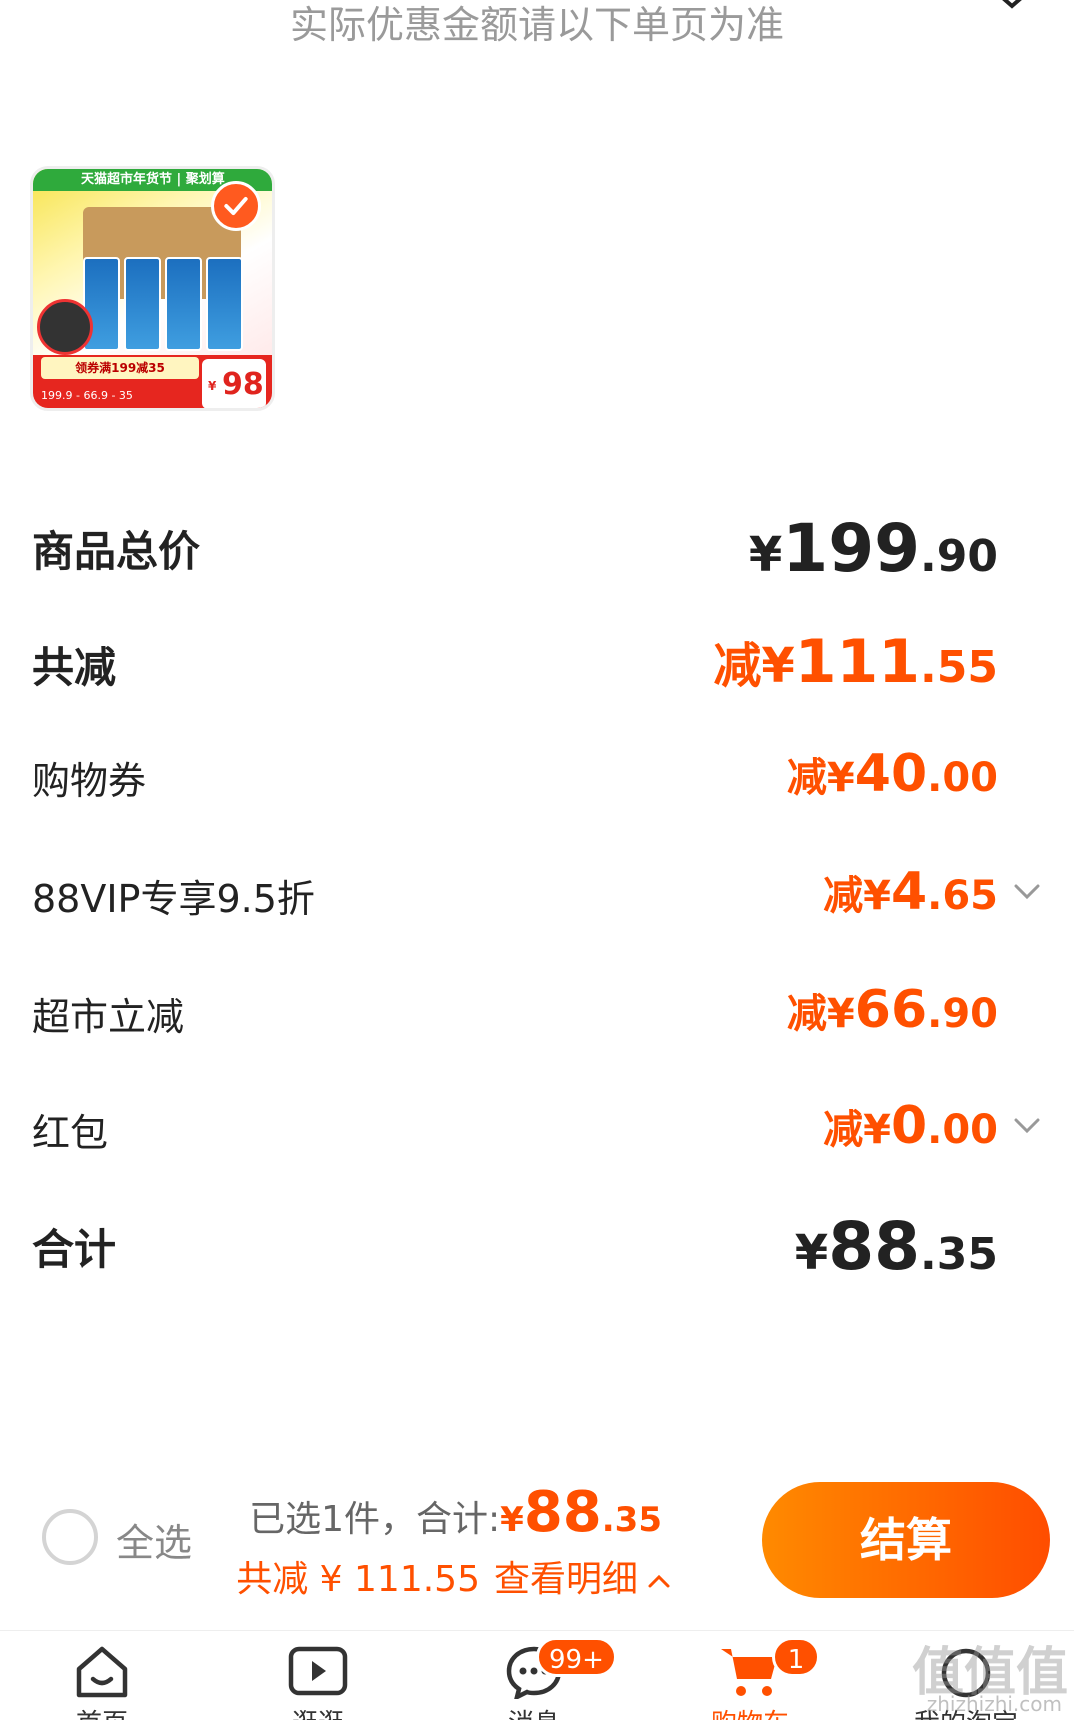 The image size is (1074, 1720). What do you see at coordinates (566, 1579) in the screenshot?
I see `view-detail-link: 查看明细` at bounding box center [566, 1579].